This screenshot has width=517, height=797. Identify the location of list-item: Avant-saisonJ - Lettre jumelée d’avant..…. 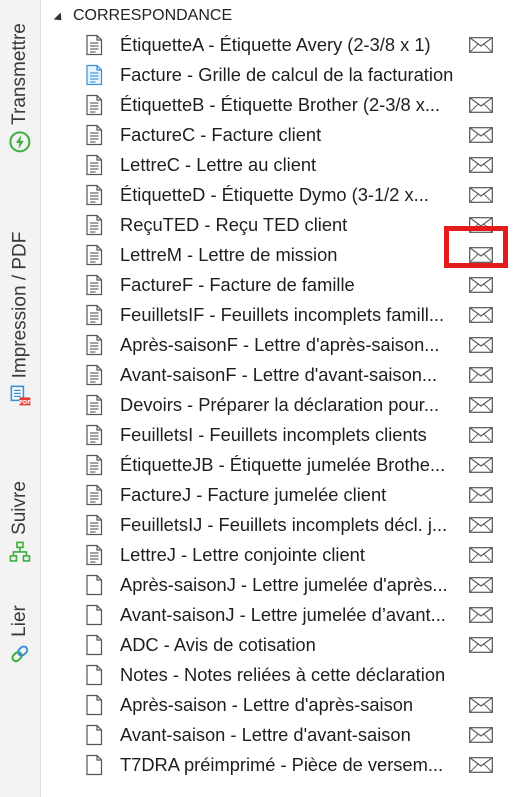
(279, 615).